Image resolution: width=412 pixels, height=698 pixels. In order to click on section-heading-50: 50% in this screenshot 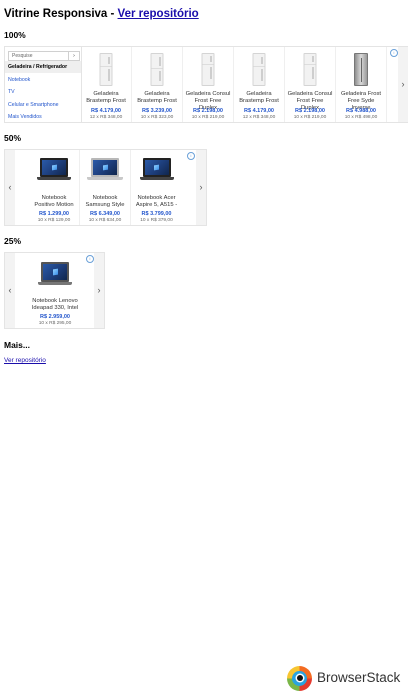, I will do `click(13, 138)`.